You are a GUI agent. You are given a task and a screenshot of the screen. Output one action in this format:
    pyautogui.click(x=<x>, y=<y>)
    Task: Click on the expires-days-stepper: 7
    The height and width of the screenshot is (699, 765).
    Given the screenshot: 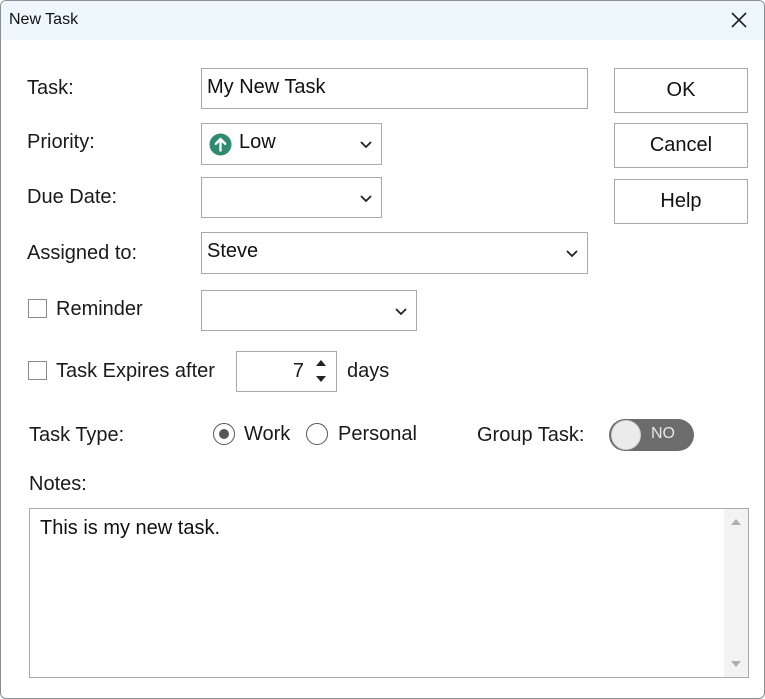 What is the action you would take?
    pyautogui.click(x=286, y=371)
    